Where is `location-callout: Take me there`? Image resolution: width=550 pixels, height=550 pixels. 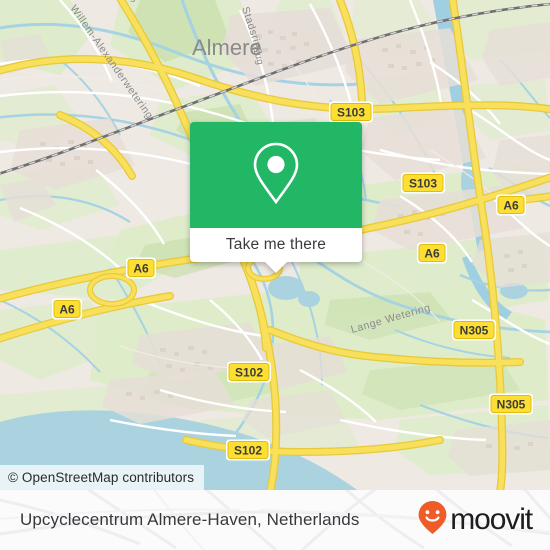
location-callout: Take me there is located at coordinates (276, 197).